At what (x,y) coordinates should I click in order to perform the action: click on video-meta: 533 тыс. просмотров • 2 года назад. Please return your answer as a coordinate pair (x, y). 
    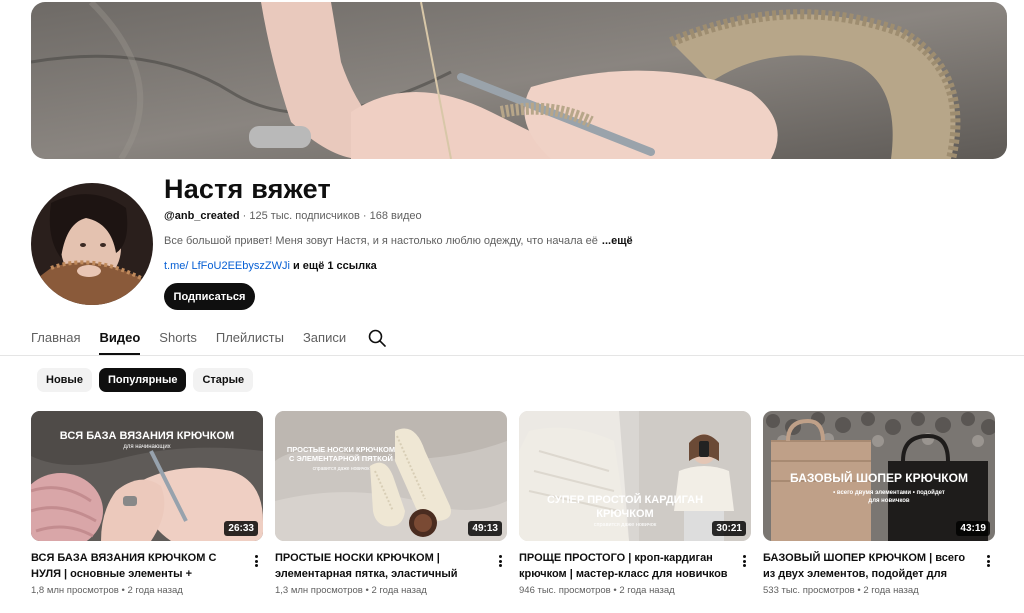
    Looking at the image, I should click on (841, 590).